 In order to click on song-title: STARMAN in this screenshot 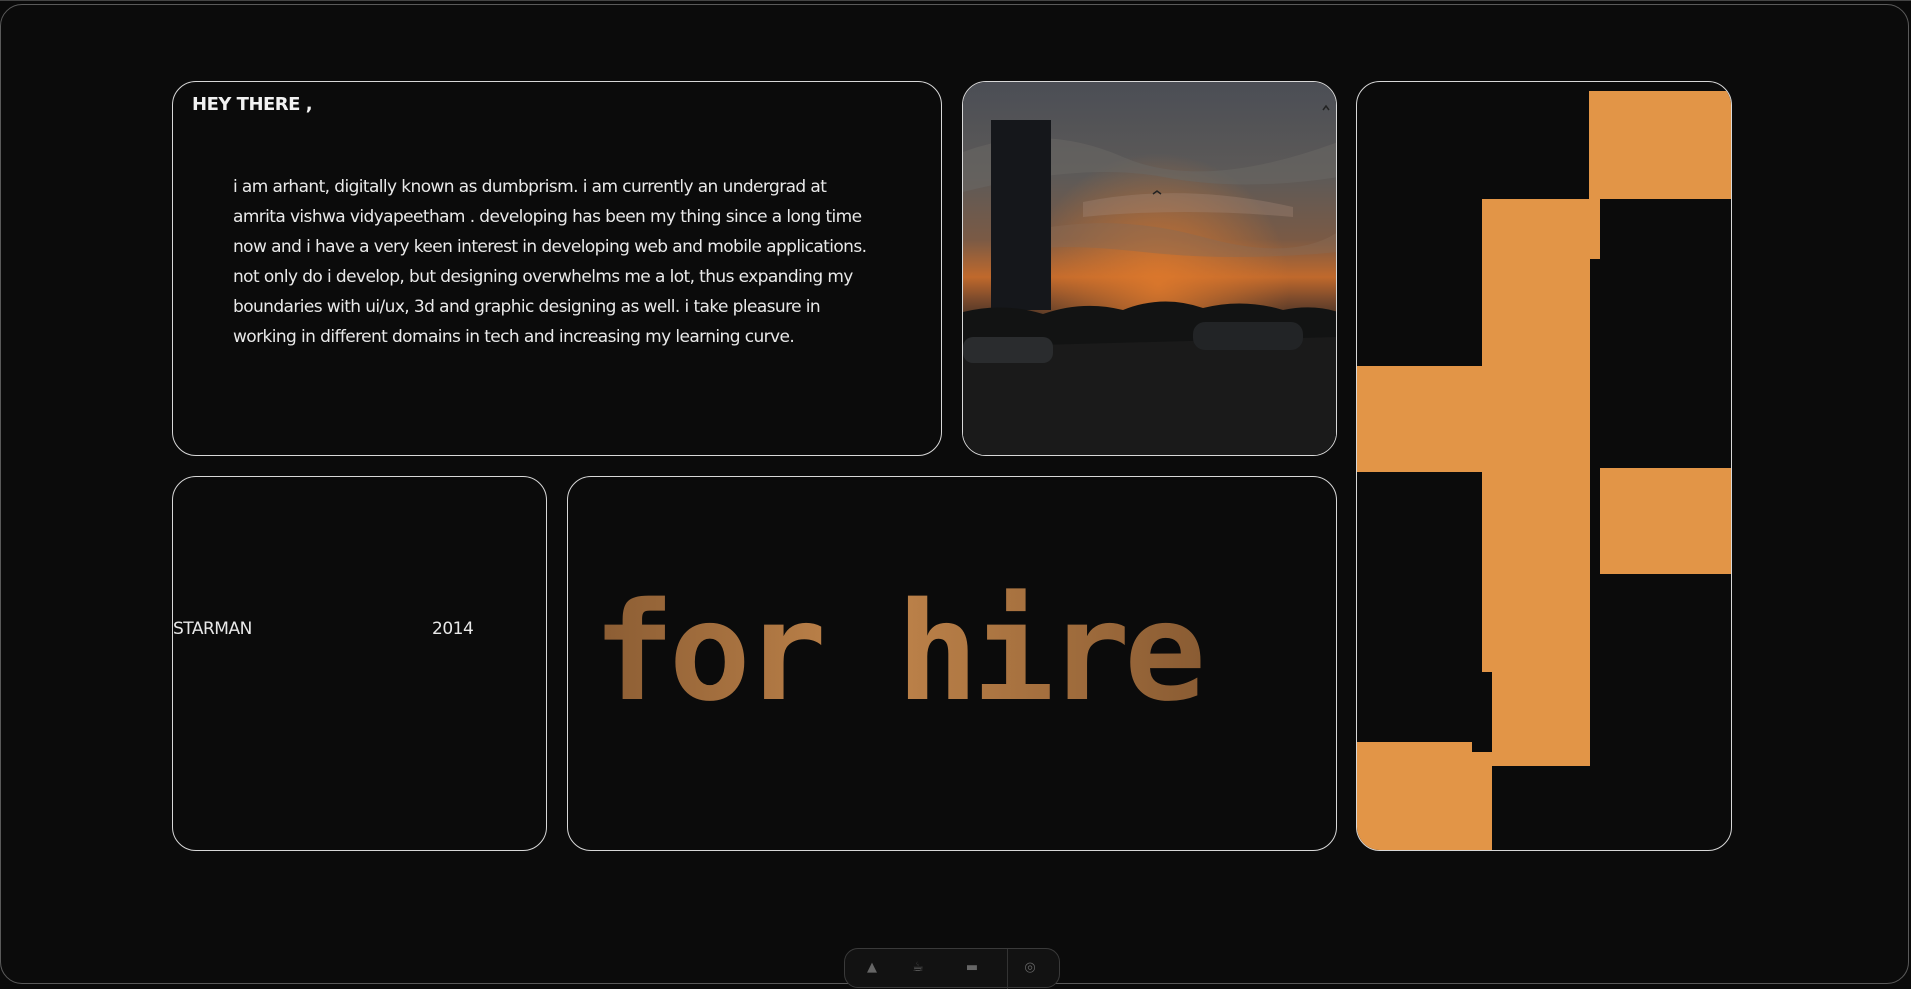, I will do `click(212, 629)`.